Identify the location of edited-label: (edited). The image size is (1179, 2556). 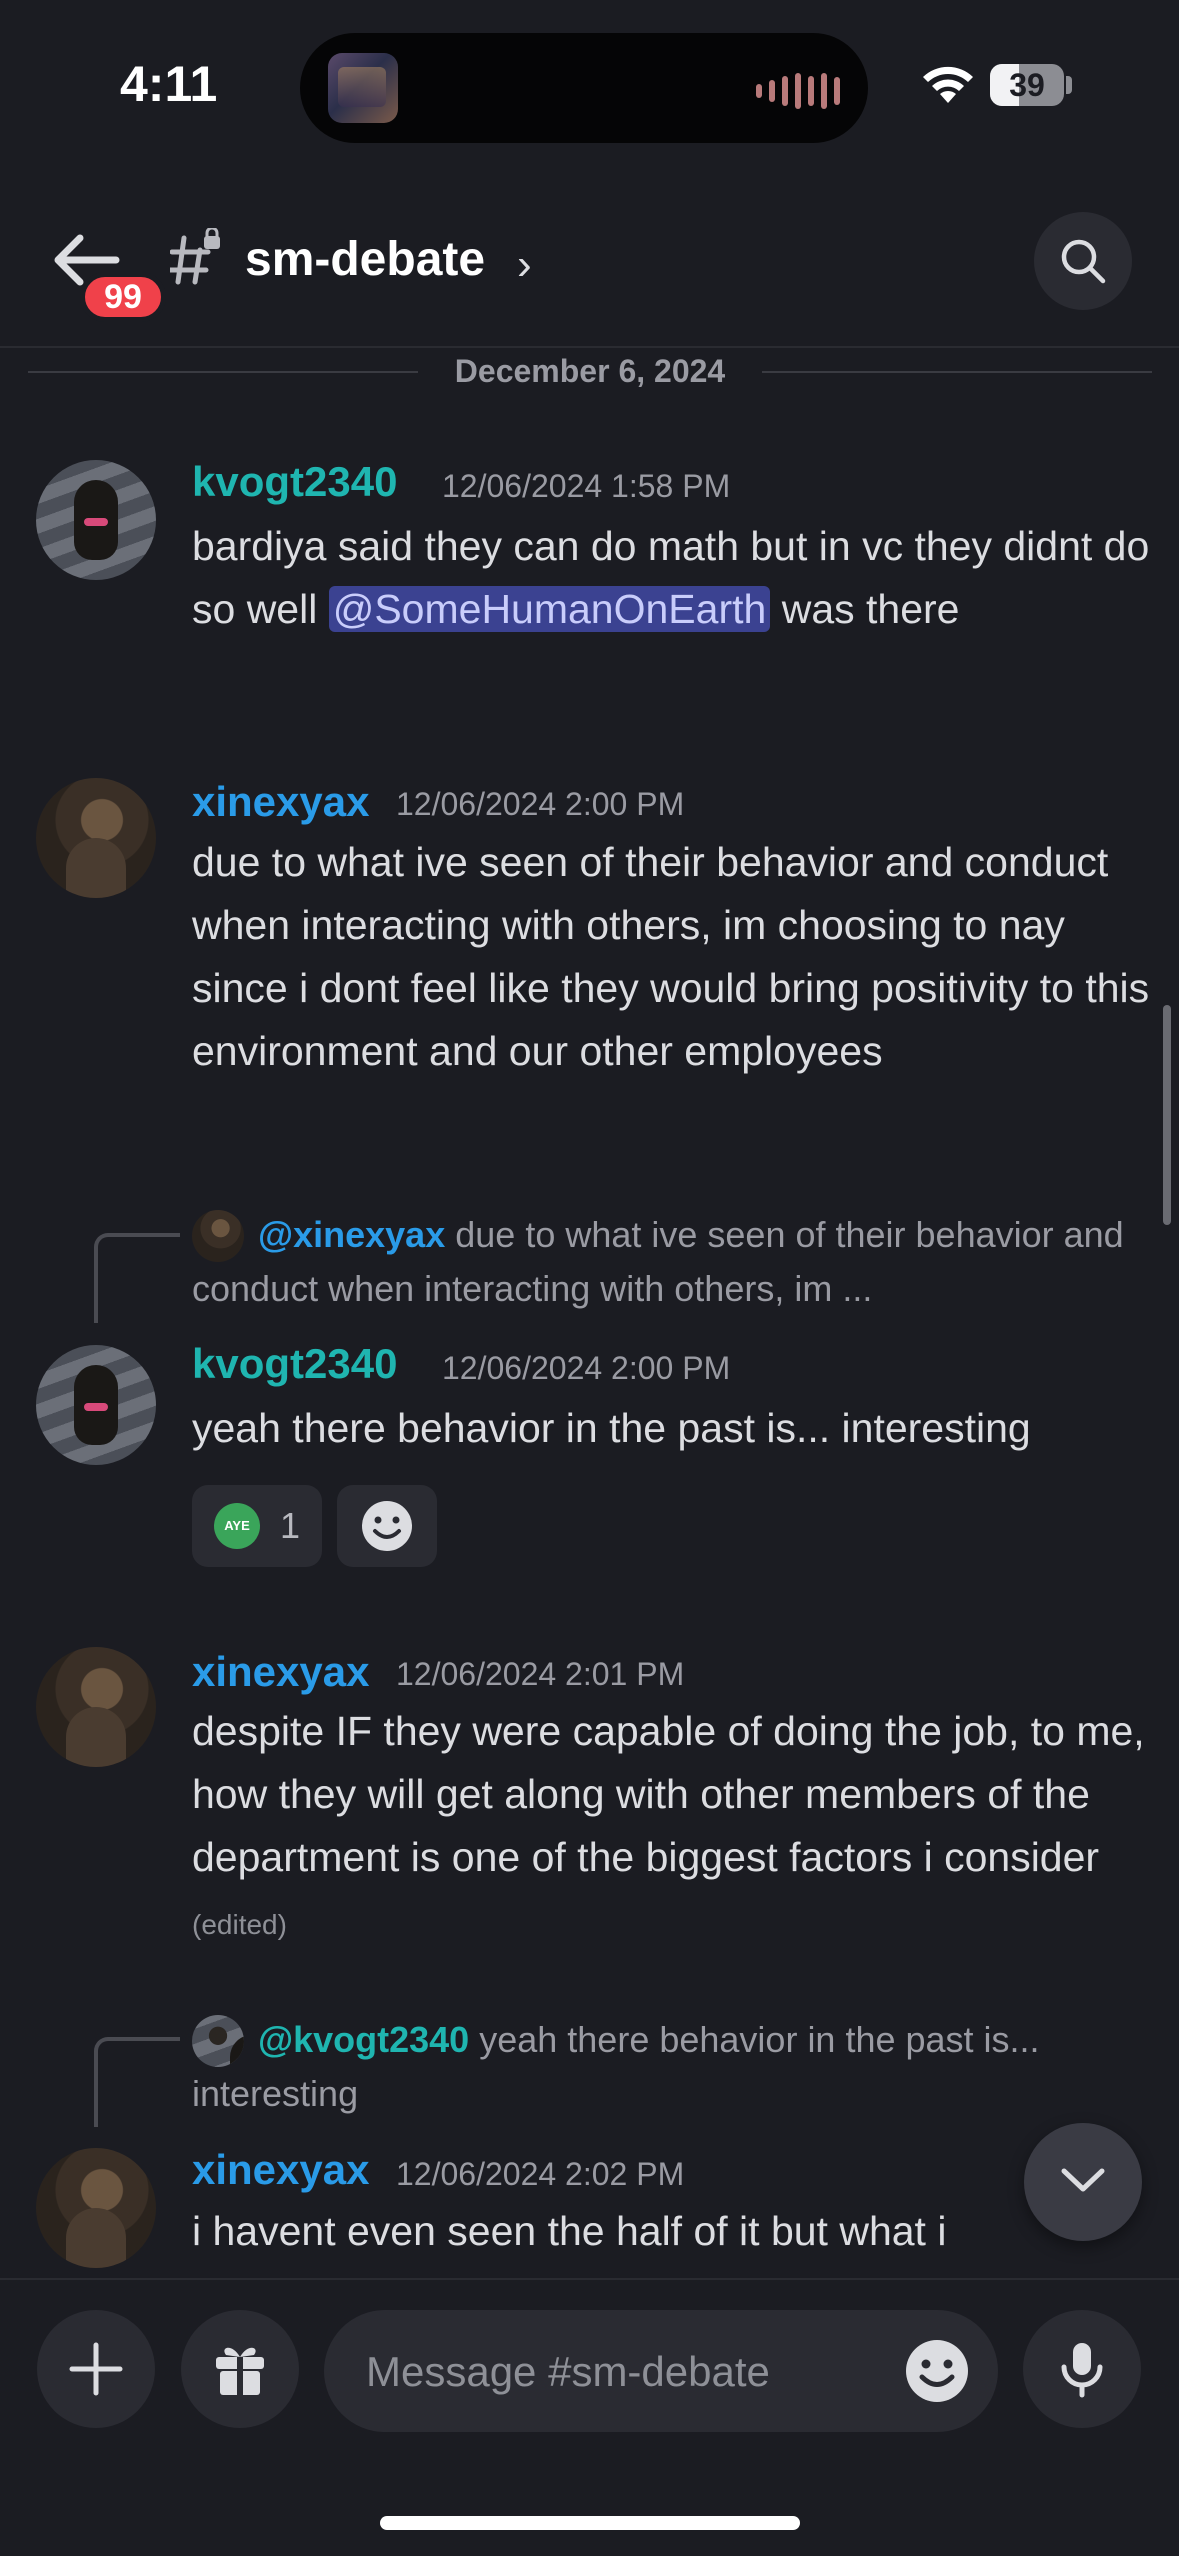
(239, 1924).